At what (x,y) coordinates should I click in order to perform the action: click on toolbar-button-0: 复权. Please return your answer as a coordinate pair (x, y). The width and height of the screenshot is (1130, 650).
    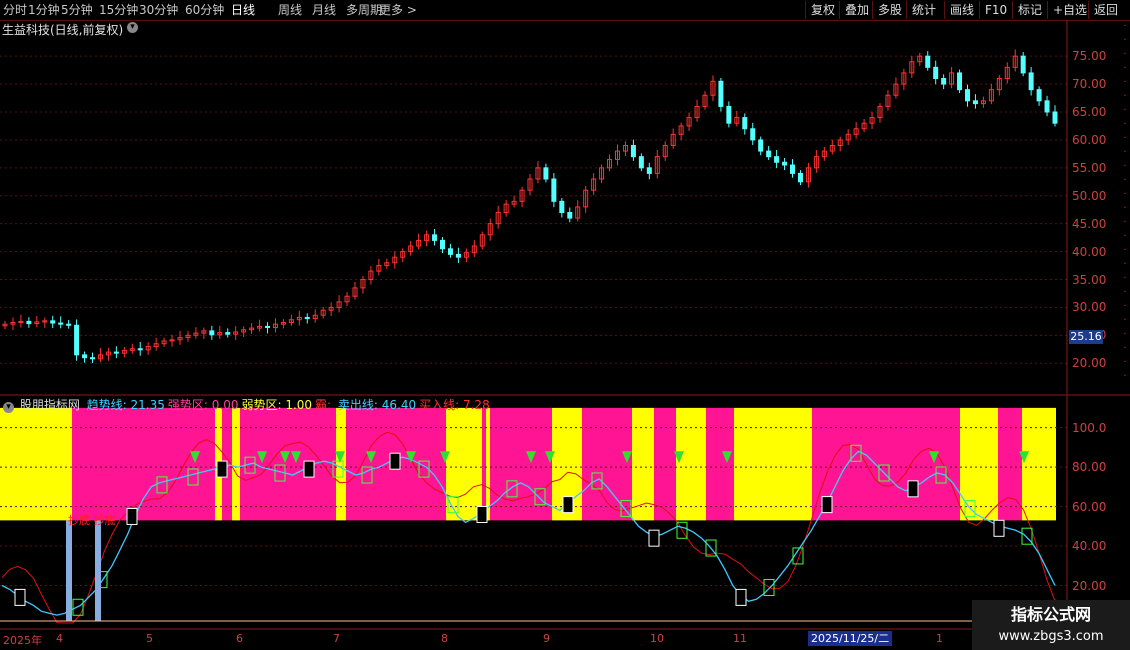
    Looking at the image, I should click on (822, 10).